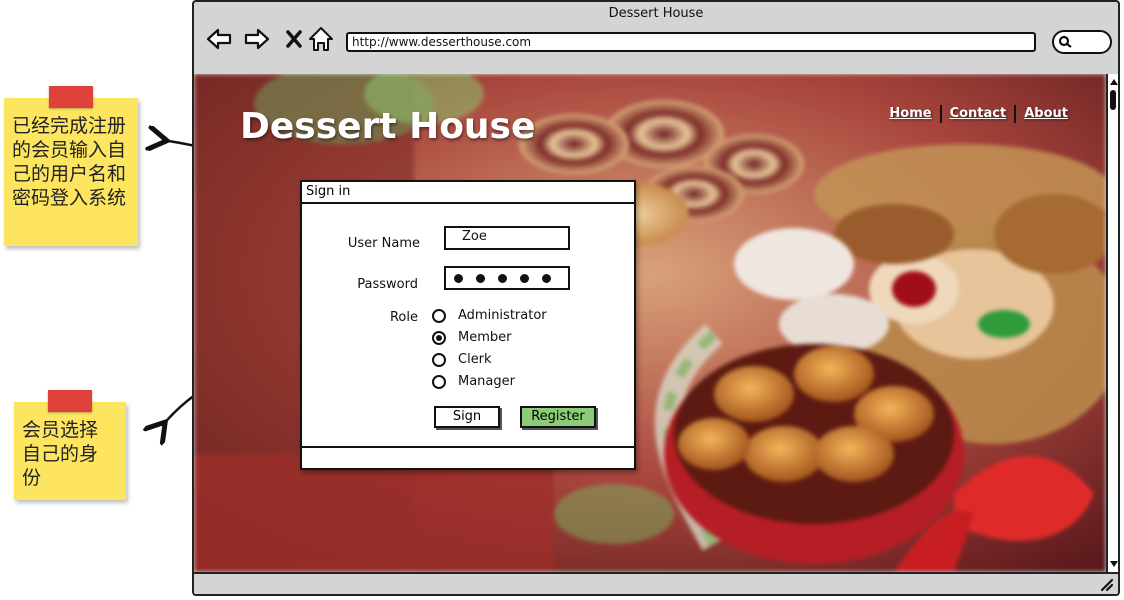 This screenshot has height=600, width=1124. What do you see at coordinates (219, 39) in the screenshot?
I see `back-arrow-icon` at bounding box center [219, 39].